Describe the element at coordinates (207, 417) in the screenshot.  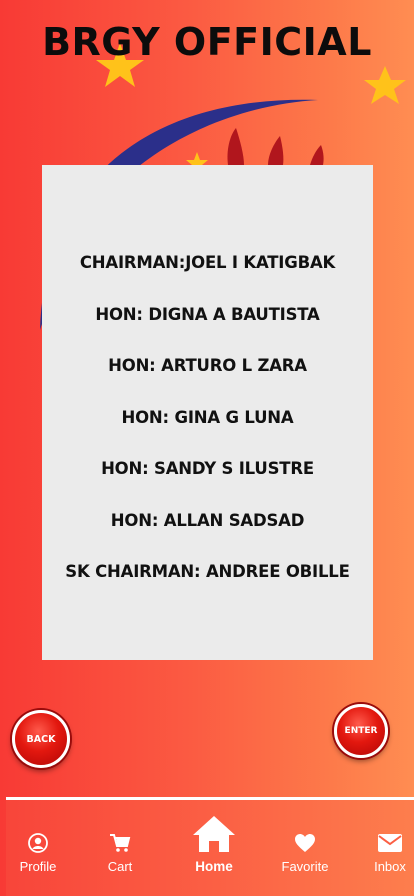
I see `official-kagawad: HON: GINA G LUNA` at that location.